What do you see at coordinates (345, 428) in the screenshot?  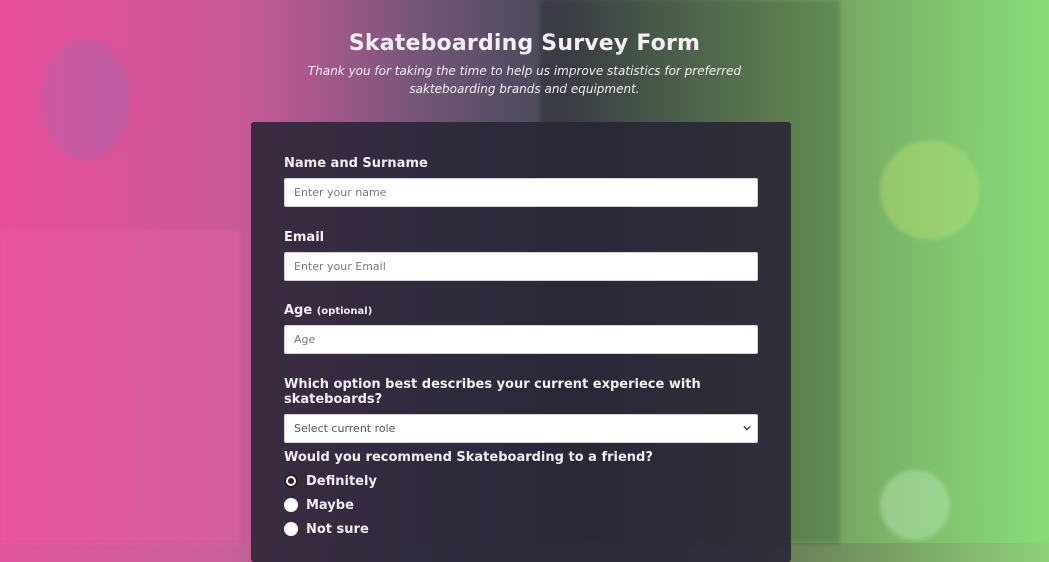 I see `experience-select-value: Select current role` at bounding box center [345, 428].